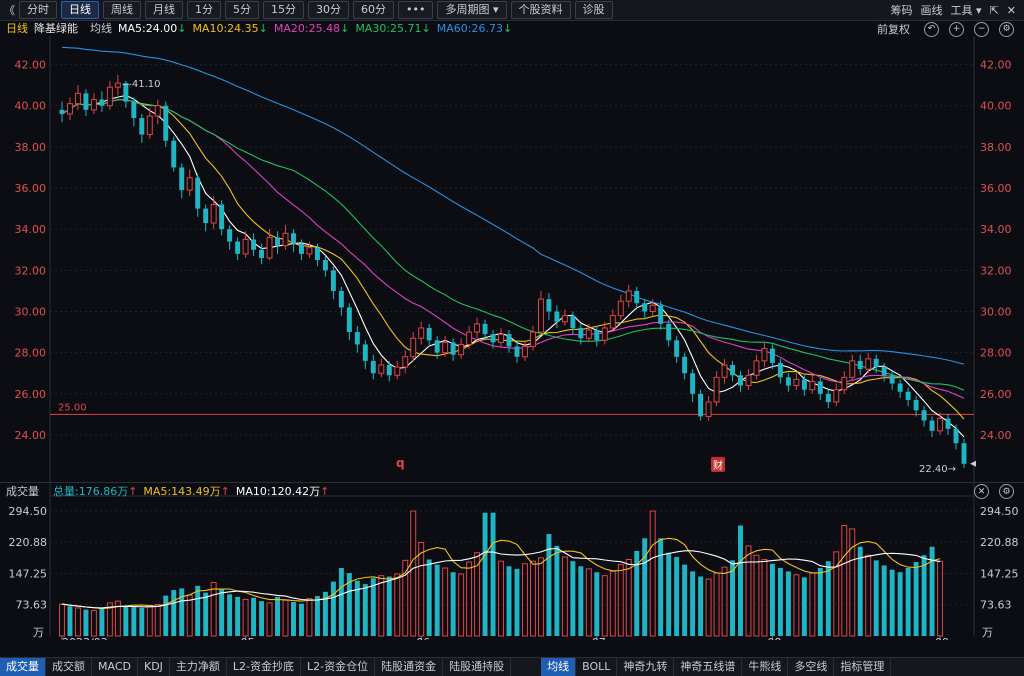 The width and height of the screenshot is (1024, 676). What do you see at coordinates (559, 667) in the screenshot?
I see `indicator-tab-9: 均线` at bounding box center [559, 667].